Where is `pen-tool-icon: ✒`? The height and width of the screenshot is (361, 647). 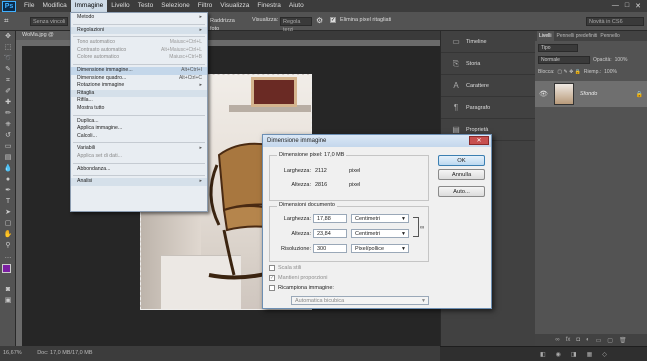
pen-tool-icon: ✒ is located at coordinates (8, 190).